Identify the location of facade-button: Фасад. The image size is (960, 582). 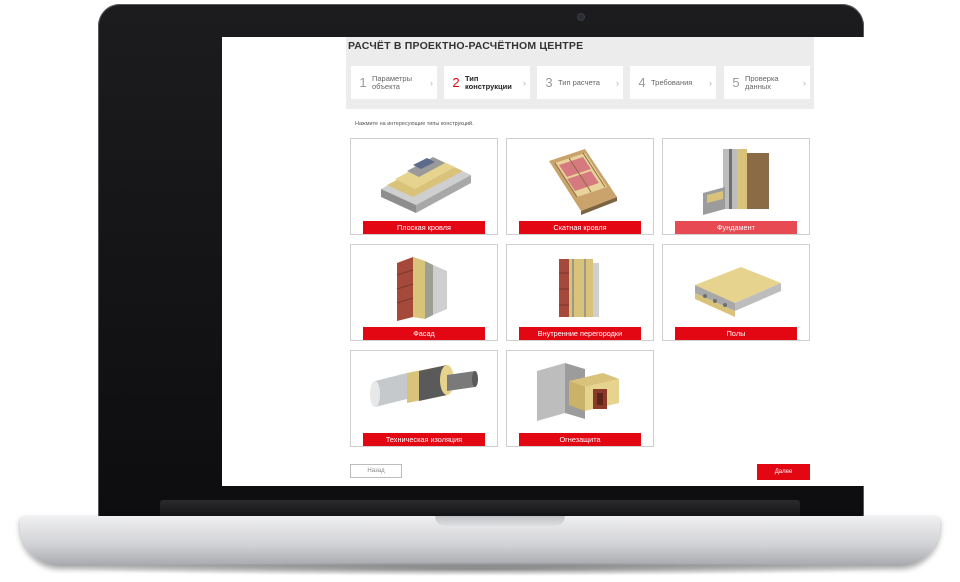
(424, 333).